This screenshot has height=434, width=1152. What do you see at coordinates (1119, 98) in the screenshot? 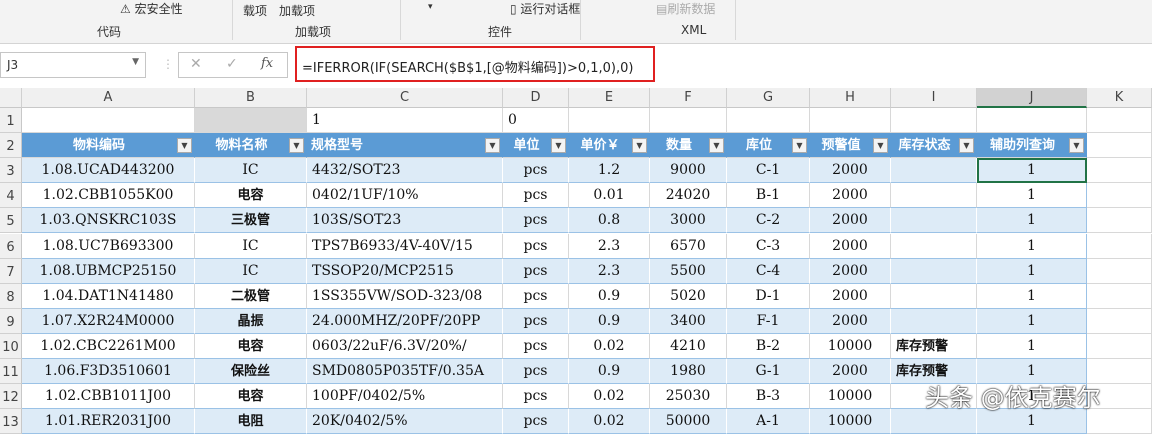
I see `column-header-K: K` at bounding box center [1119, 98].